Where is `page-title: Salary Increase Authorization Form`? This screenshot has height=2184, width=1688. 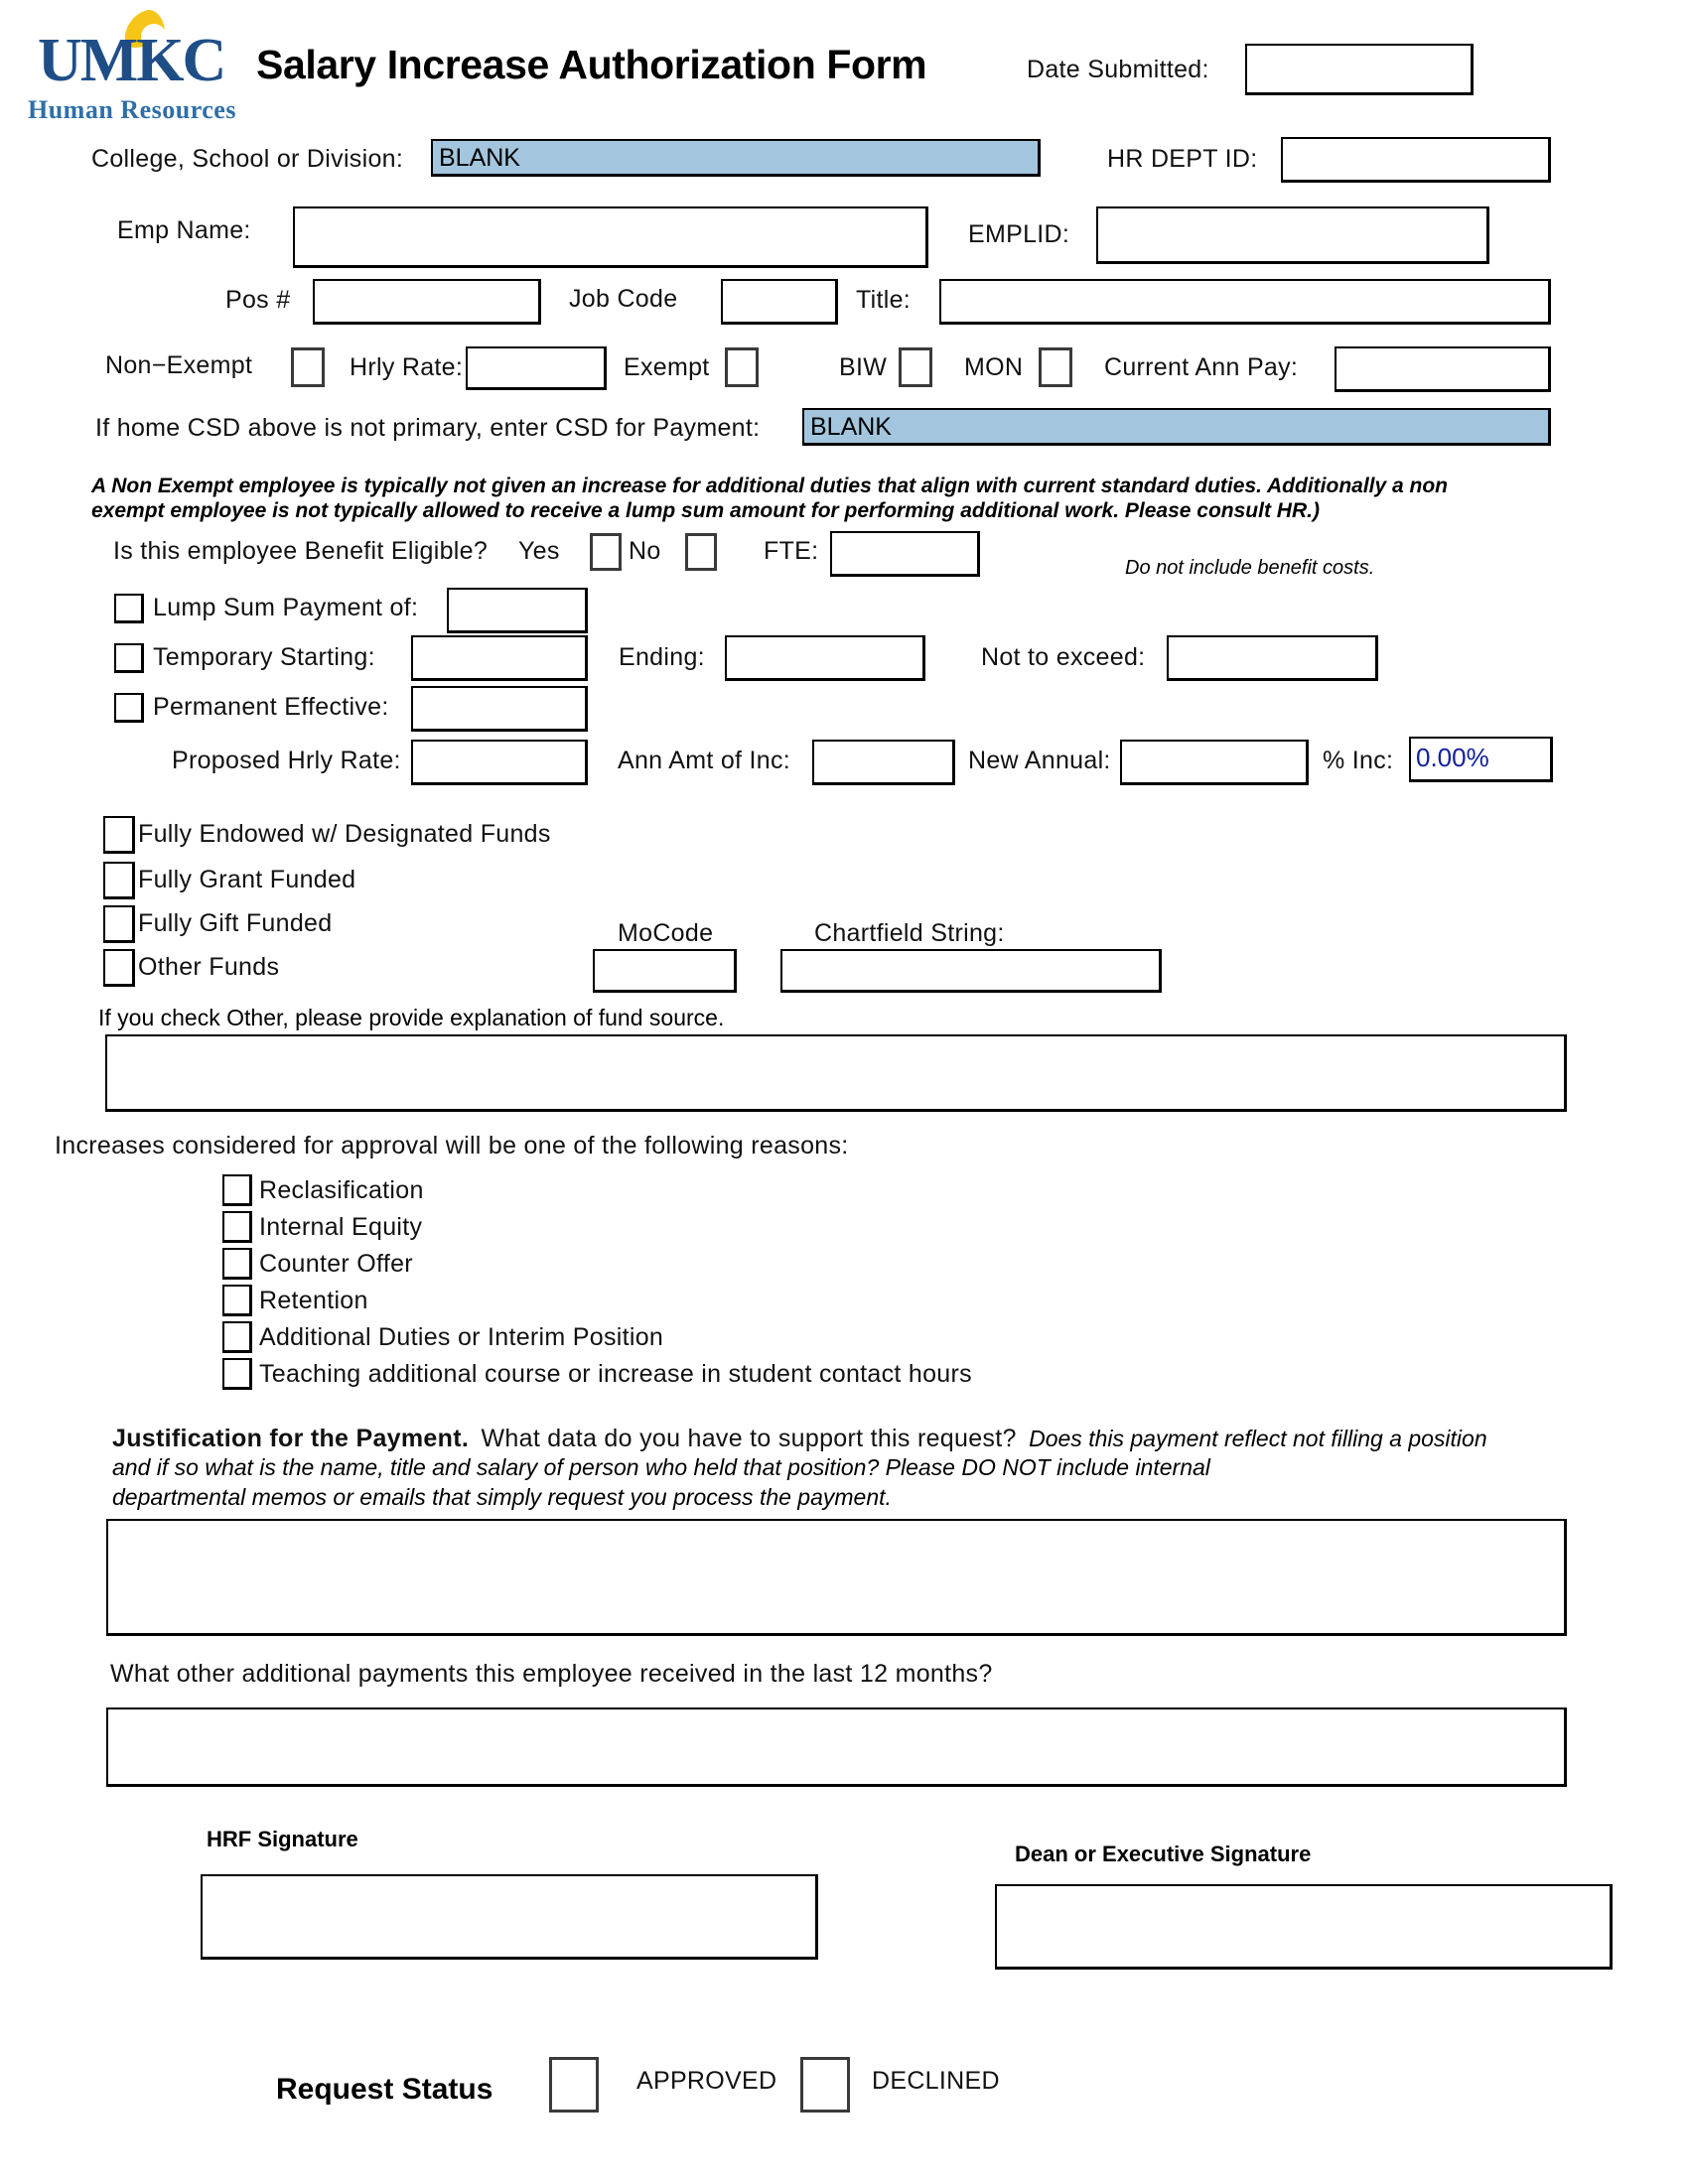
page-title: Salary Increase Authorization Form is located at coordinates (591, 64).